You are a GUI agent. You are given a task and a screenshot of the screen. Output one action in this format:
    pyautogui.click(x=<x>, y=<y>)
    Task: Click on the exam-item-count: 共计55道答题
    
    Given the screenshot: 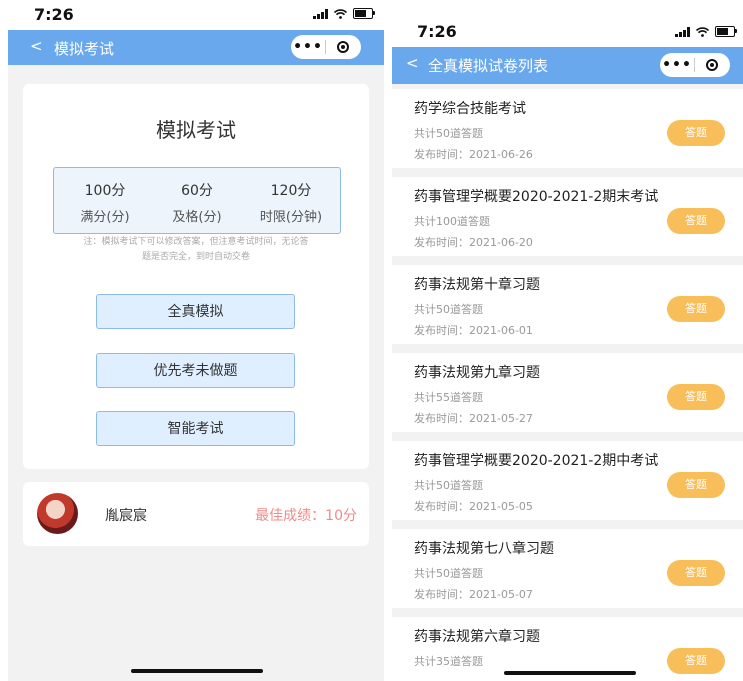 What is the action you would take?
    pyautogui.click(x=448, y=397)
    